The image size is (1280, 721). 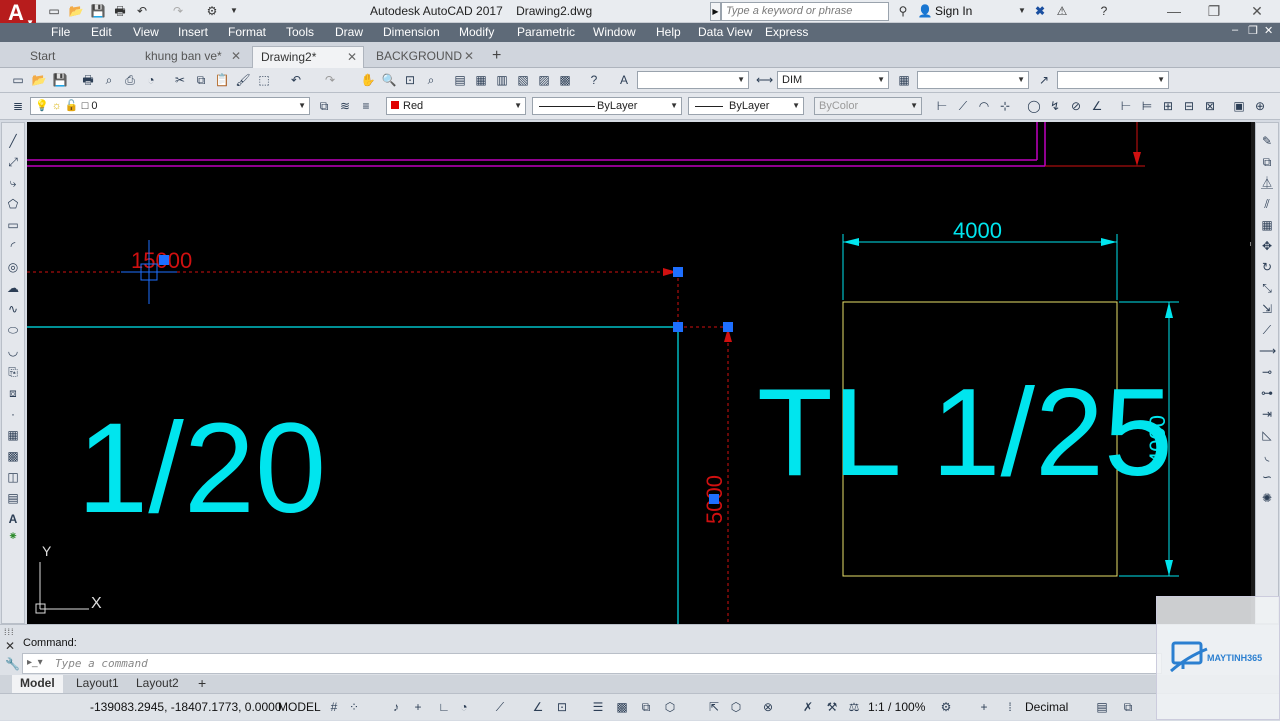 I want to click on match-properties-icon: 🖌, so click(x=243, y=80).